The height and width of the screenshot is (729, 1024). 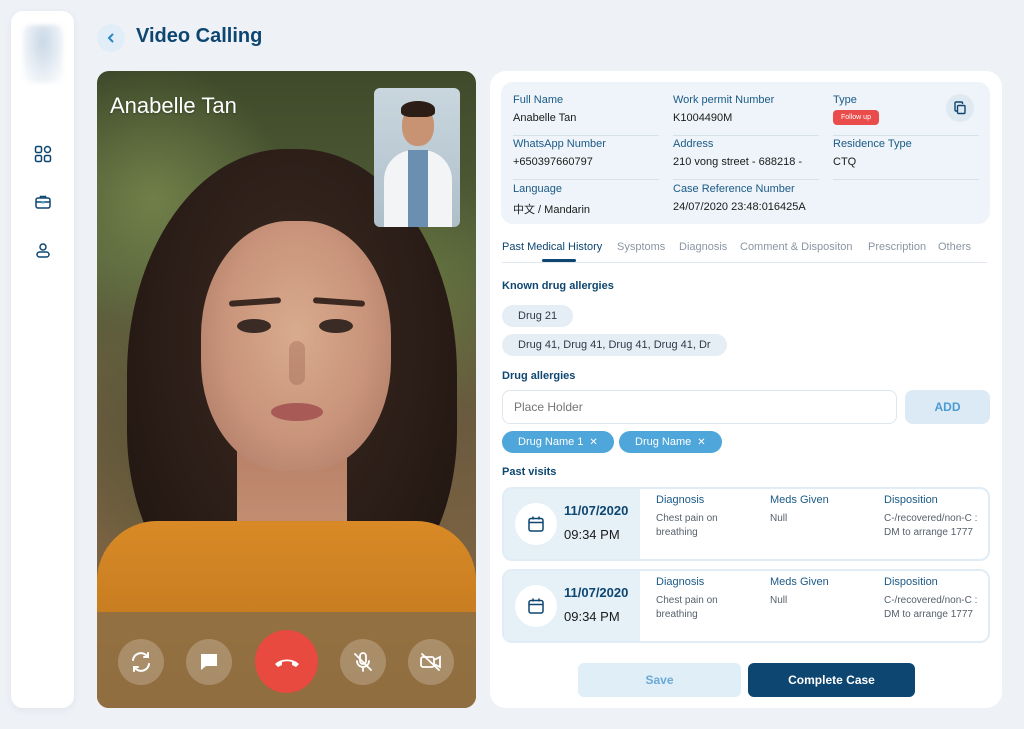 I want to click on video-toggle-button, so click(x=431, y=662).